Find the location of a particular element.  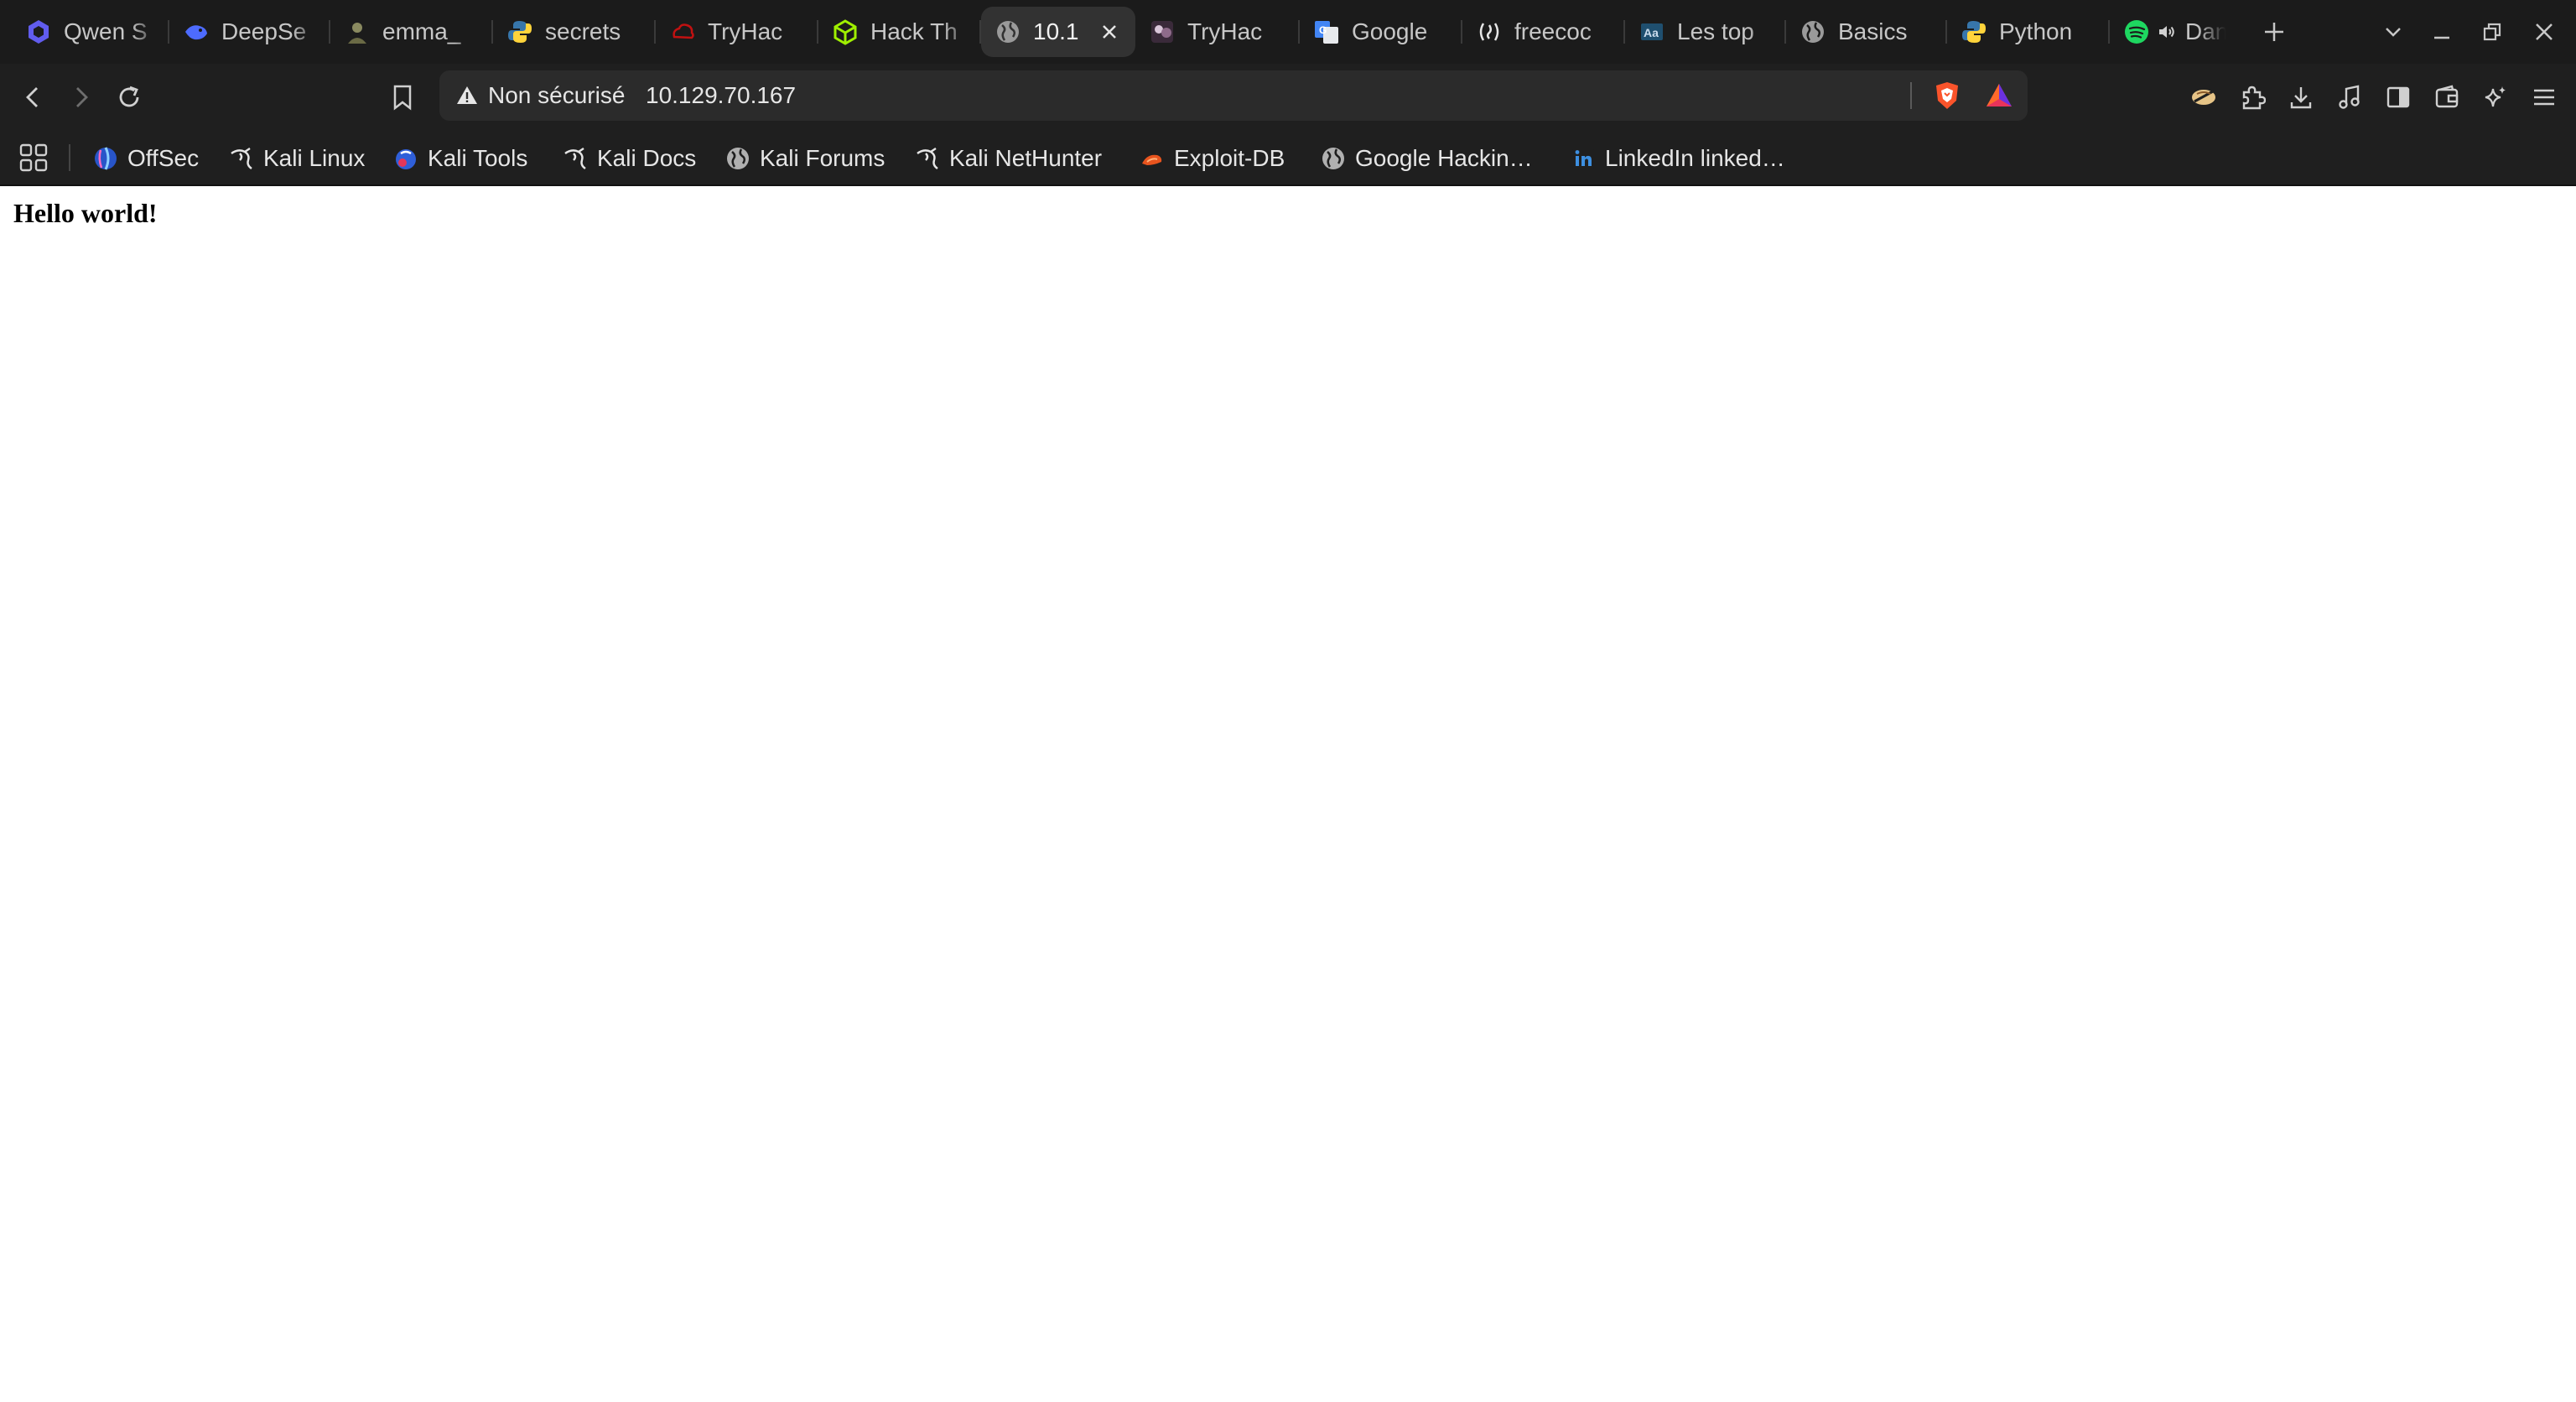

bookmark-exploit-db: Exploit-DB is located at coordinates (1212, 158).